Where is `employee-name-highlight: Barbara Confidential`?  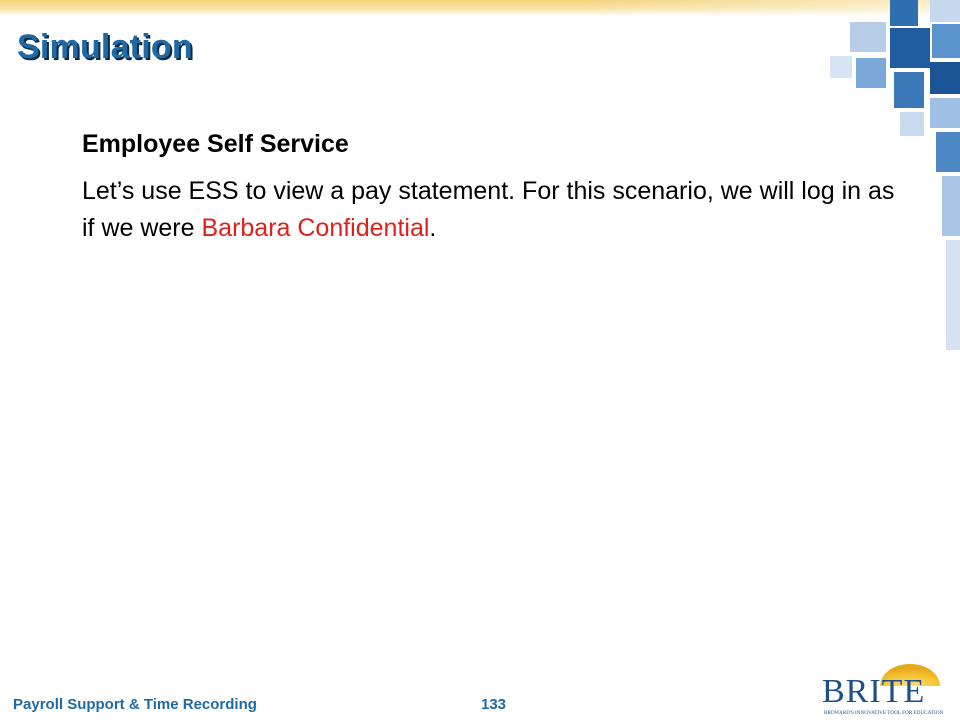 employee-name-highlight: Barbara Confidential is located at coordinates (315, 228).